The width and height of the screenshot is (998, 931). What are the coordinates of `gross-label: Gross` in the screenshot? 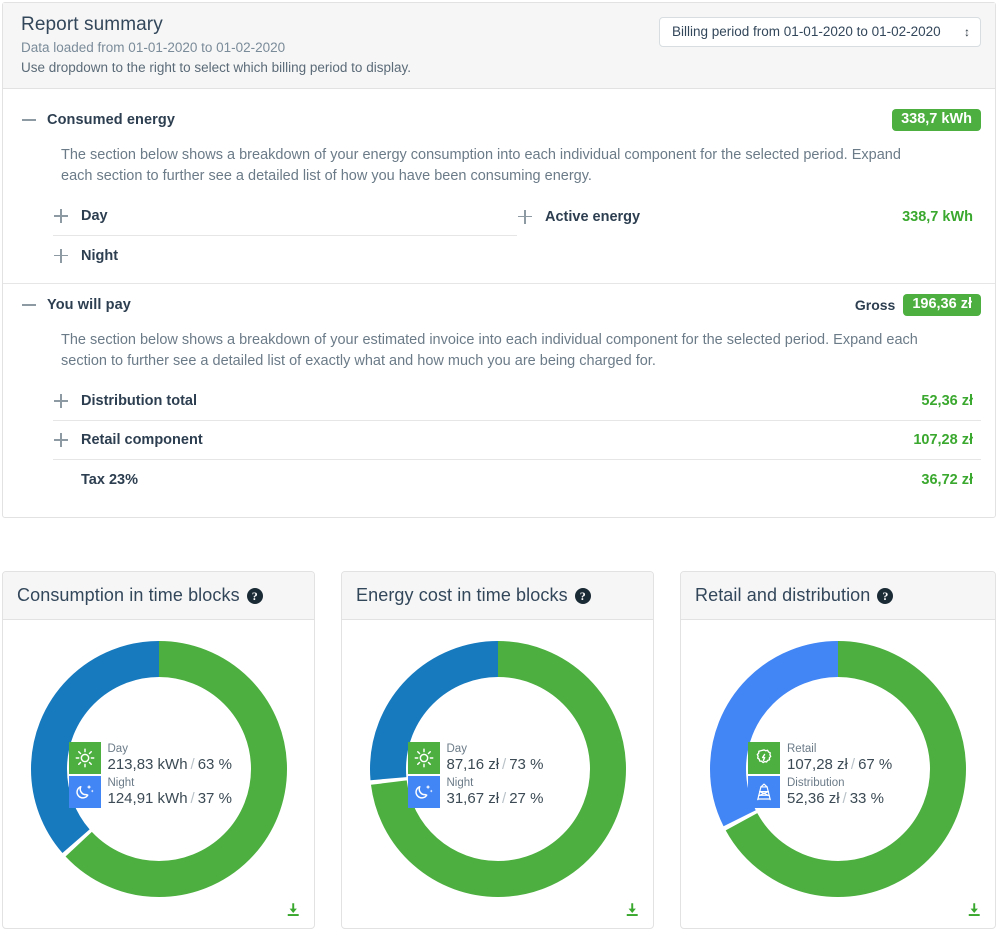 It's located at (875, 305).